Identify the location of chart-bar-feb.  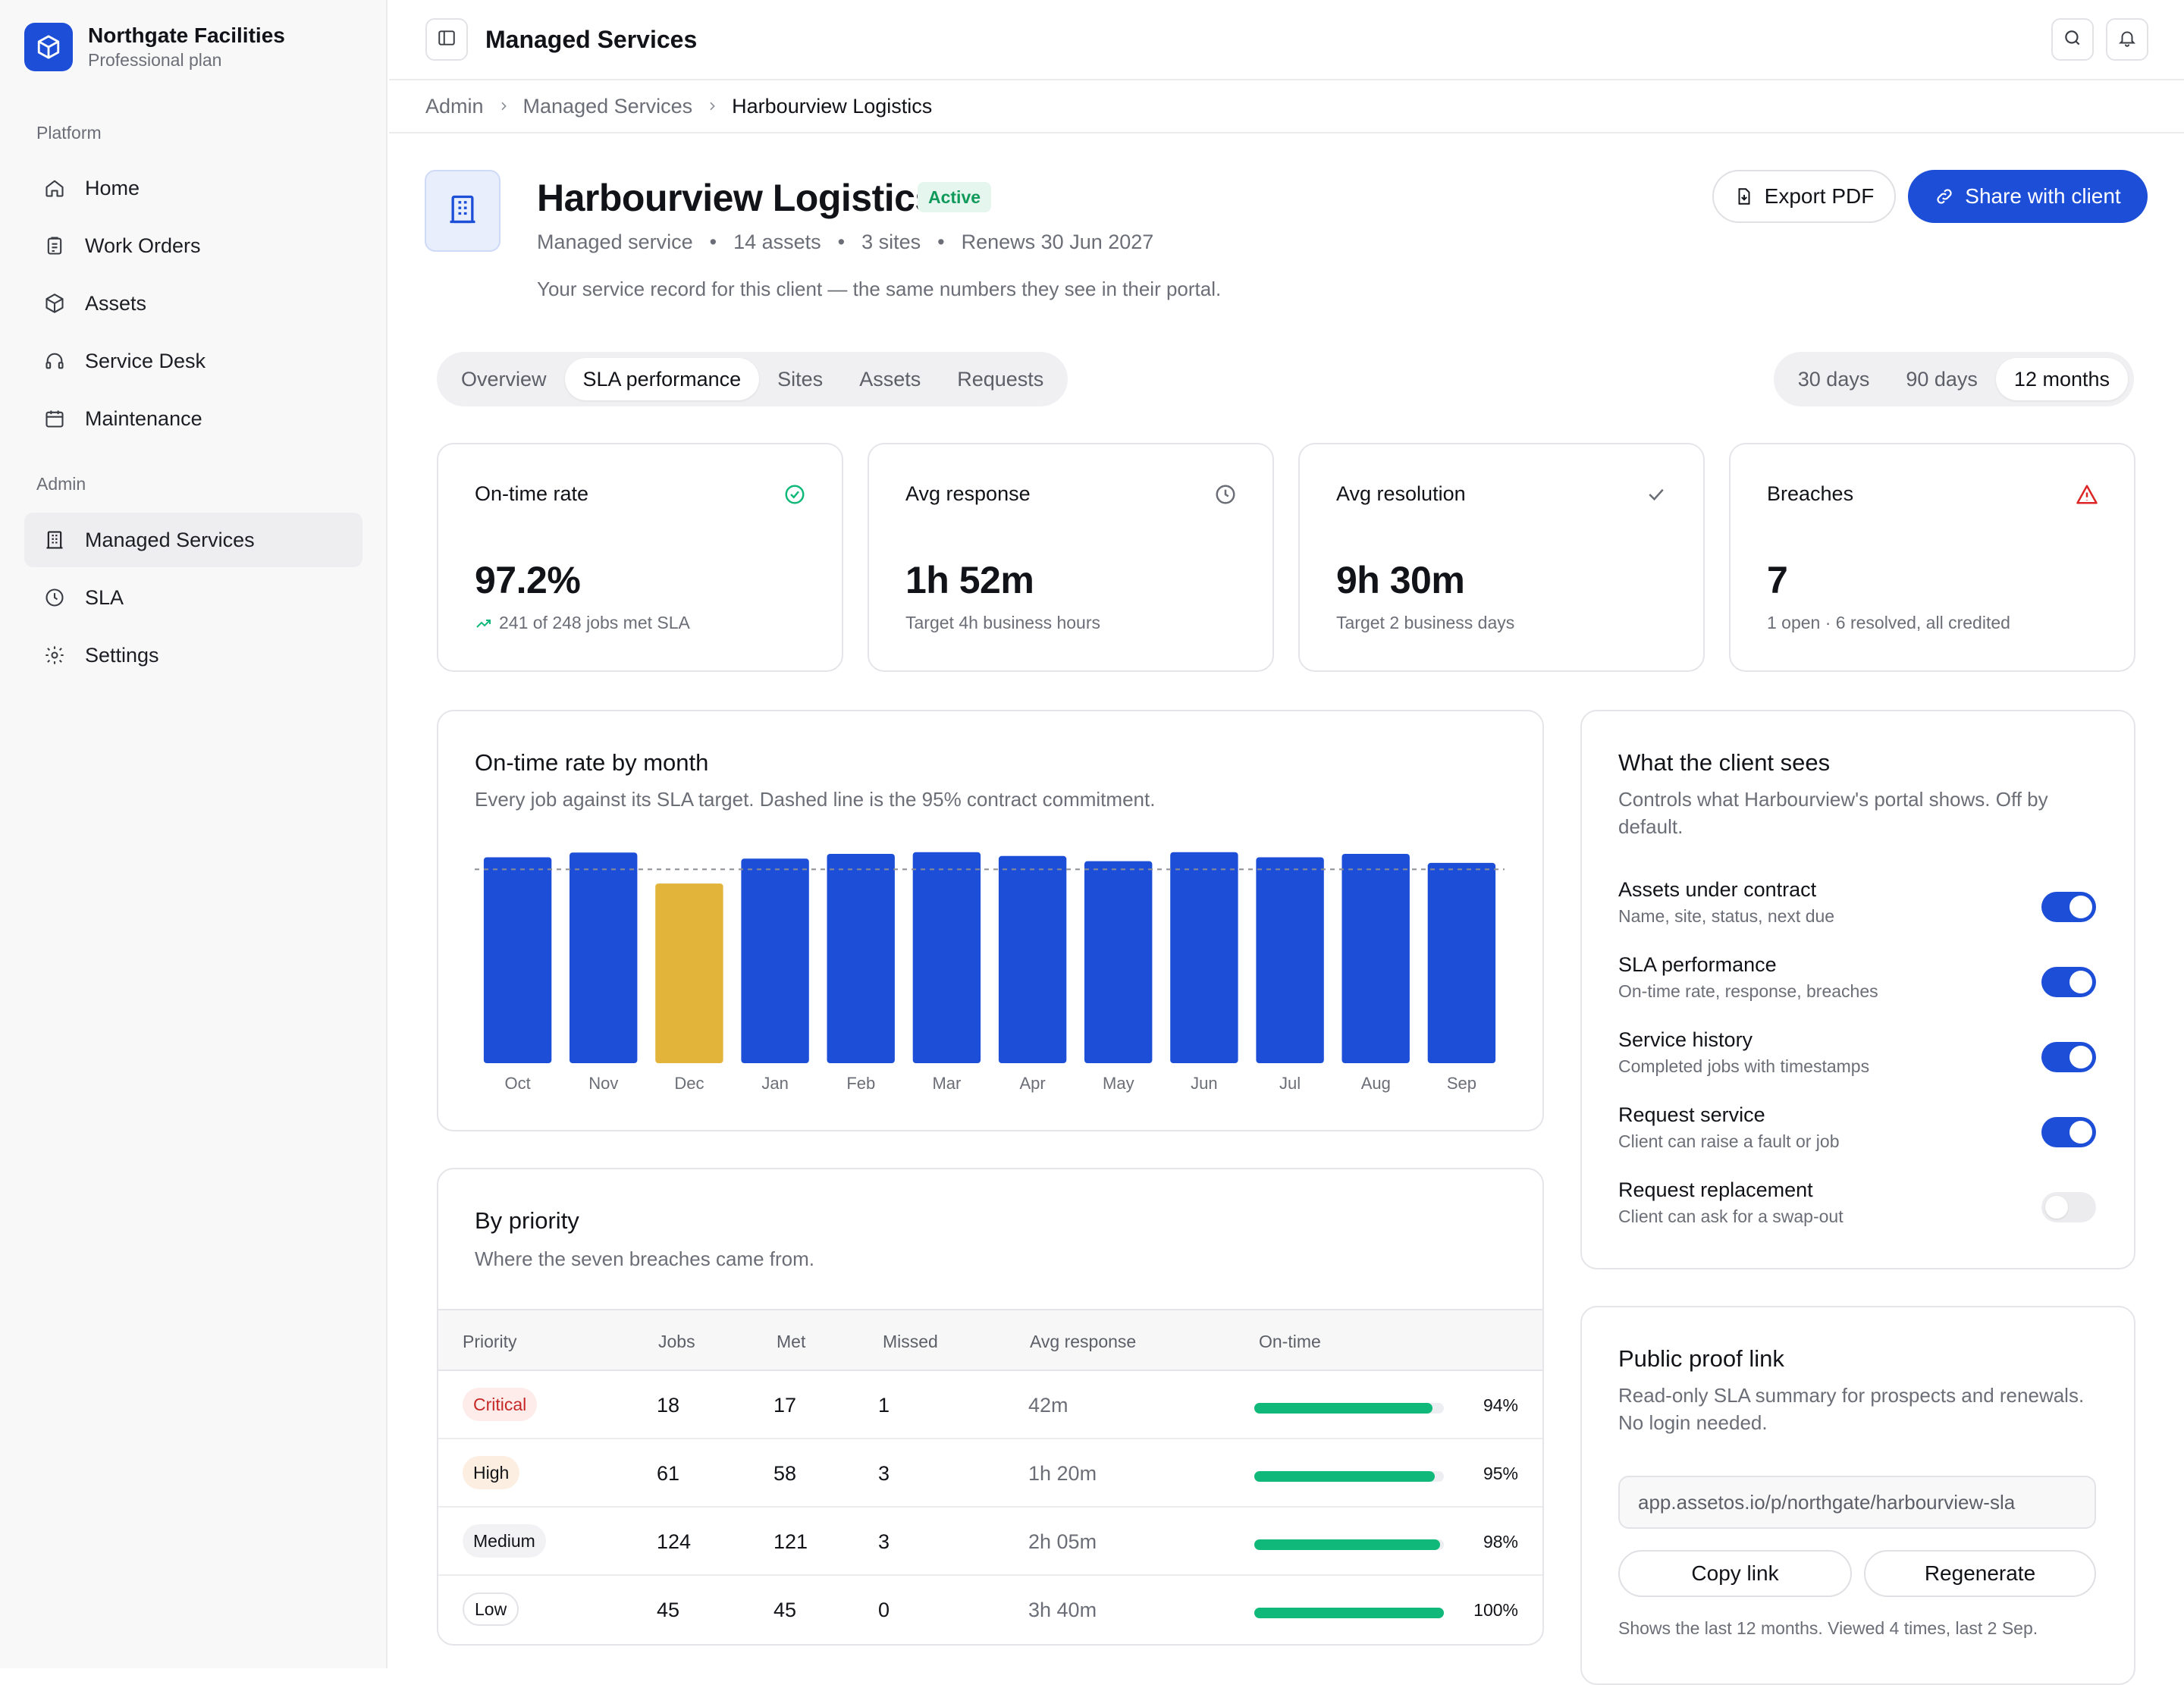
(861, 959).